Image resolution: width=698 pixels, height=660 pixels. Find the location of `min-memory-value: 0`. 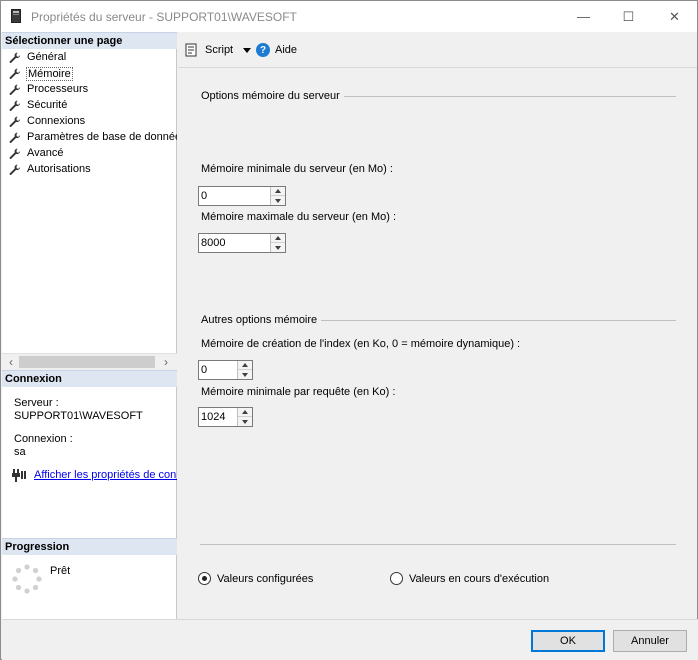

min-memory-value: 0 is located at coordinates (204, 196).